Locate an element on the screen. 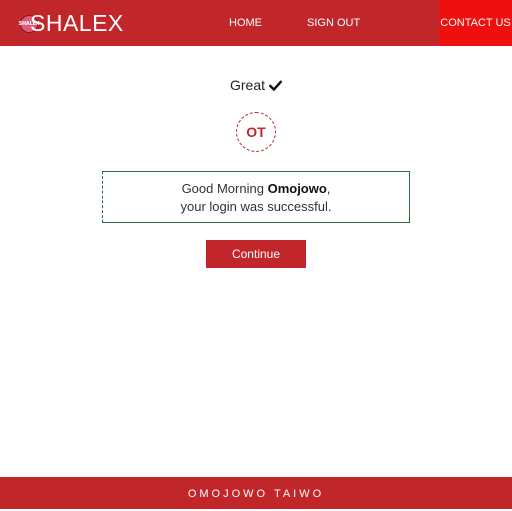 This screenshot has height=511, width=512. status-text: Great is located at coordinates (247, 85).